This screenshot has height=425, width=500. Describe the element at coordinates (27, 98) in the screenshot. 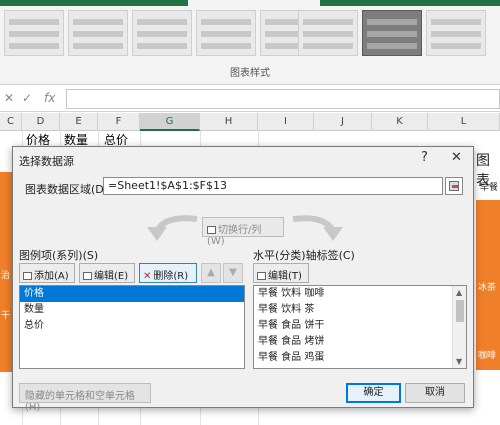

I see `check-icon: ✓` at that location.